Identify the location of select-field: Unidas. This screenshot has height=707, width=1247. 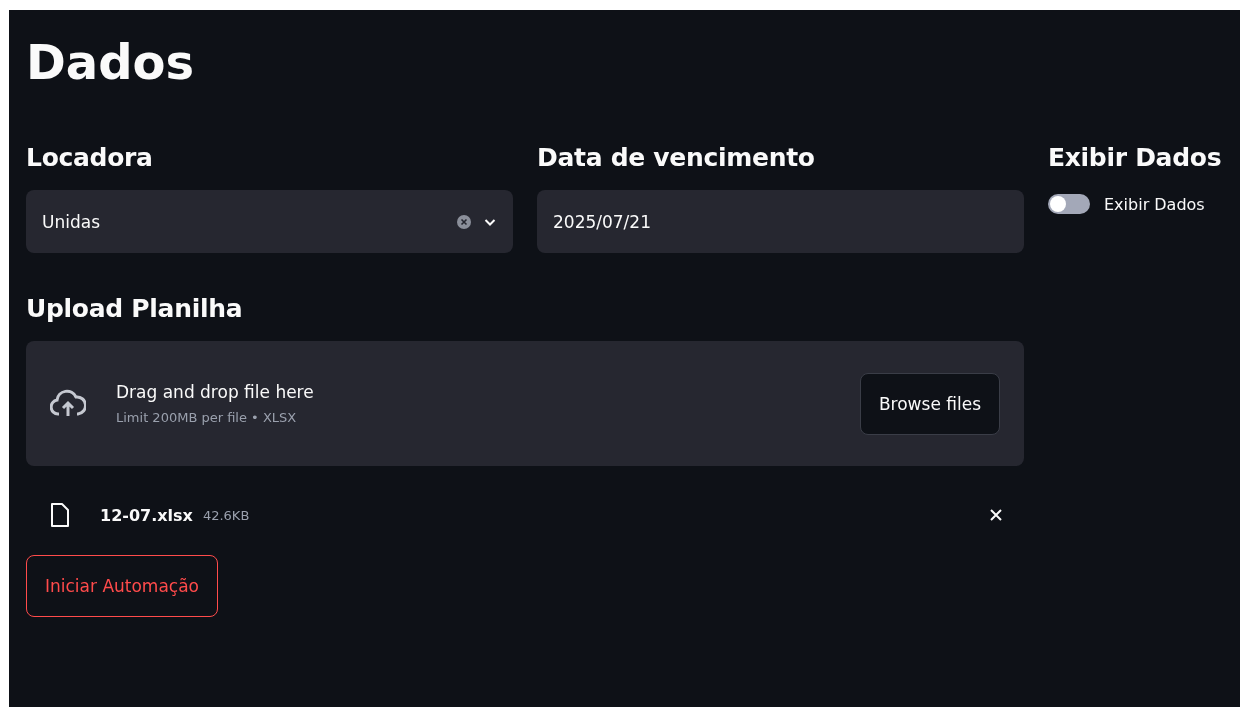
(269, 221).